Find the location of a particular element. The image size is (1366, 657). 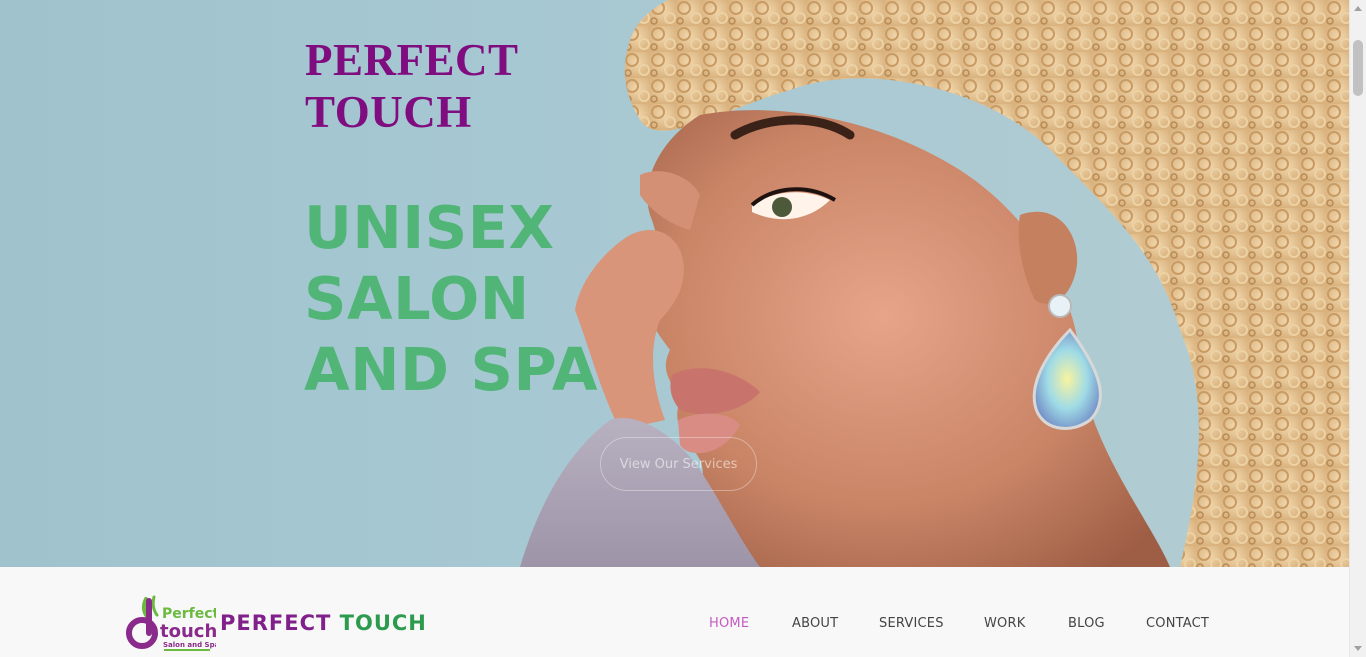

nav-work: WORK is located at coordinates (1004, 623).